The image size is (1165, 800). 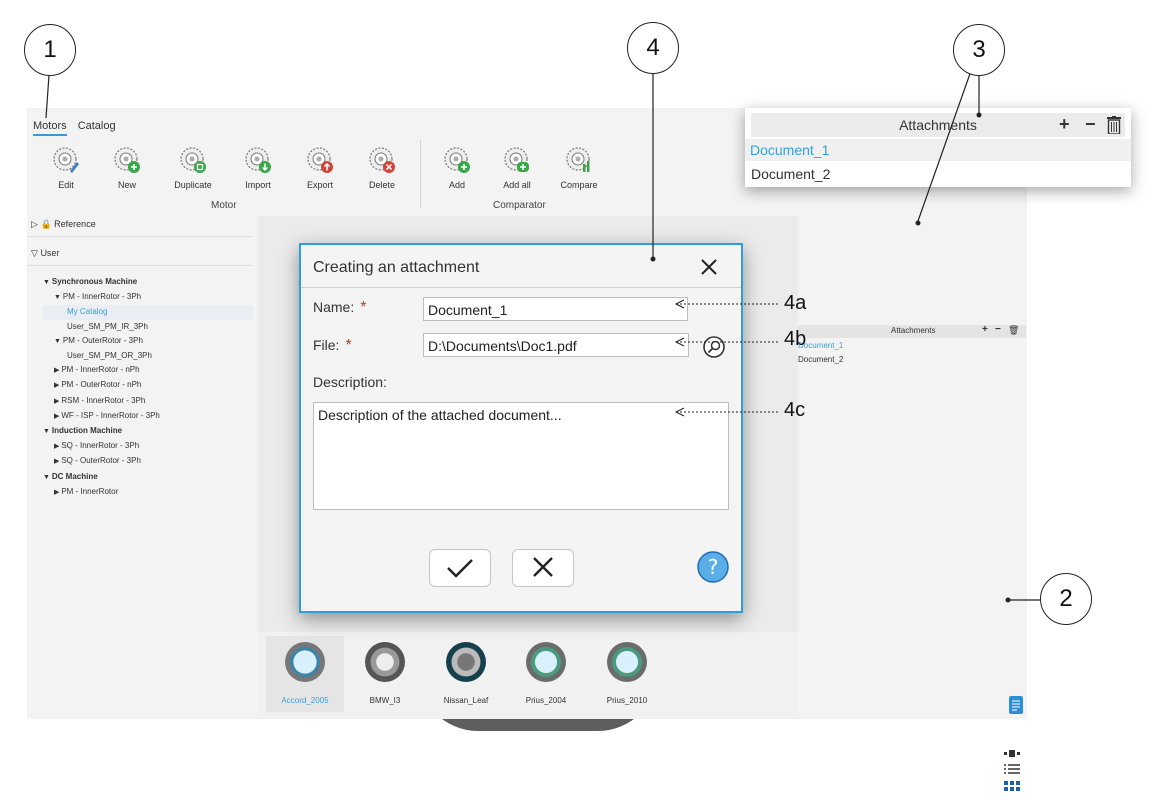 What do you see at coordinates (50, 50) in the screenshot?
I see `callout-1: 1` at bounding box center [50, 50].